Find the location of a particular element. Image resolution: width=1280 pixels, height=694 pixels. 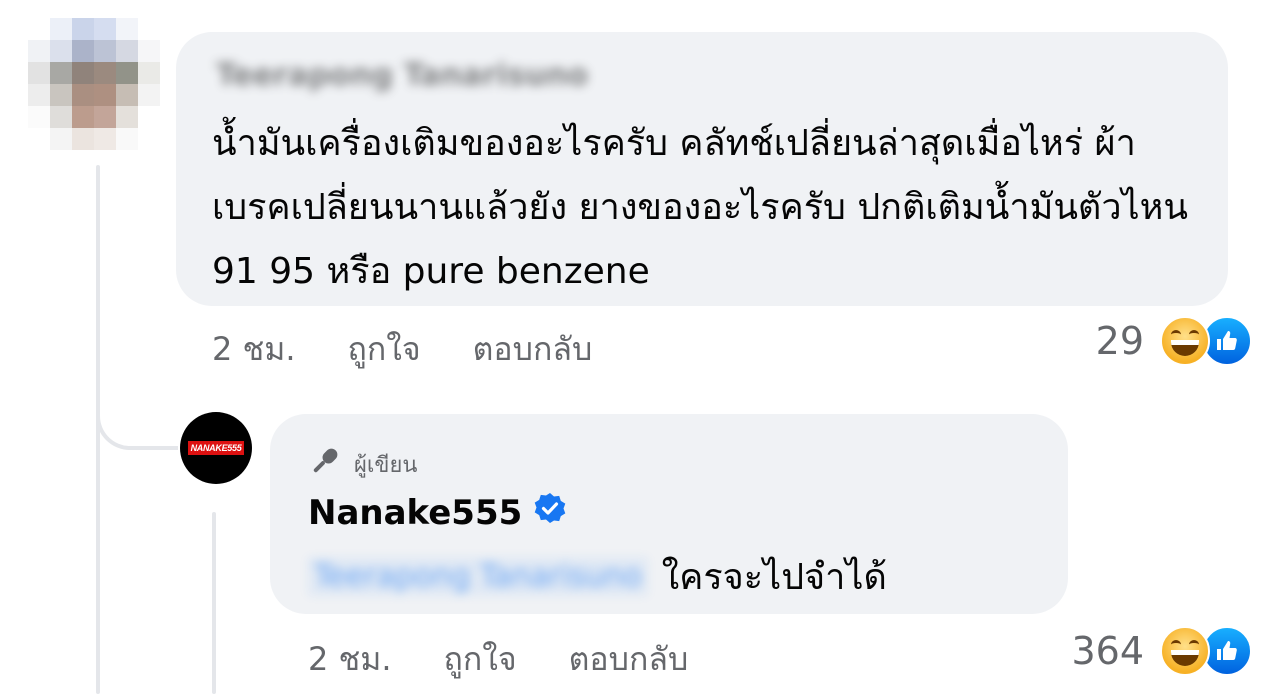

comment-timestamp: 2 ชม. is located at coordinates (254, 349).